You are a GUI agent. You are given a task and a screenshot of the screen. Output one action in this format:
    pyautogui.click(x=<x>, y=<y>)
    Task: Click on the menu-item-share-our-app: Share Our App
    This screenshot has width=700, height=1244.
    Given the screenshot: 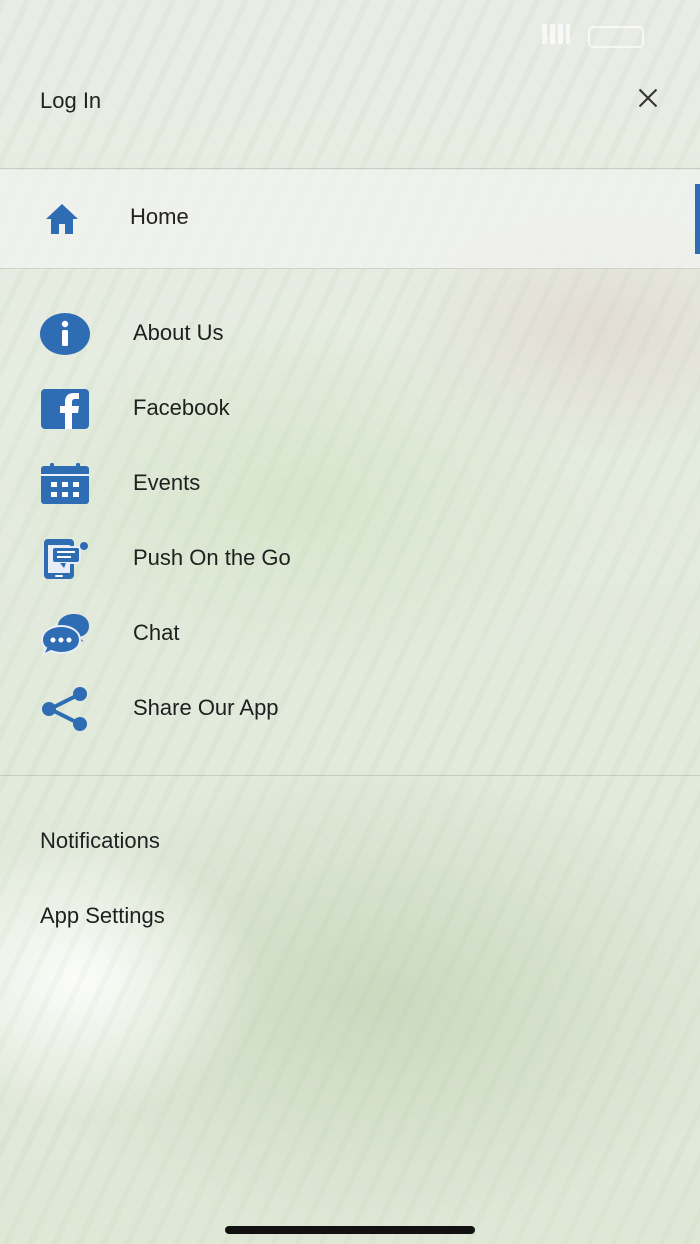 What is the action you would take?
    pyautogui.click(x=350, y=708)
    